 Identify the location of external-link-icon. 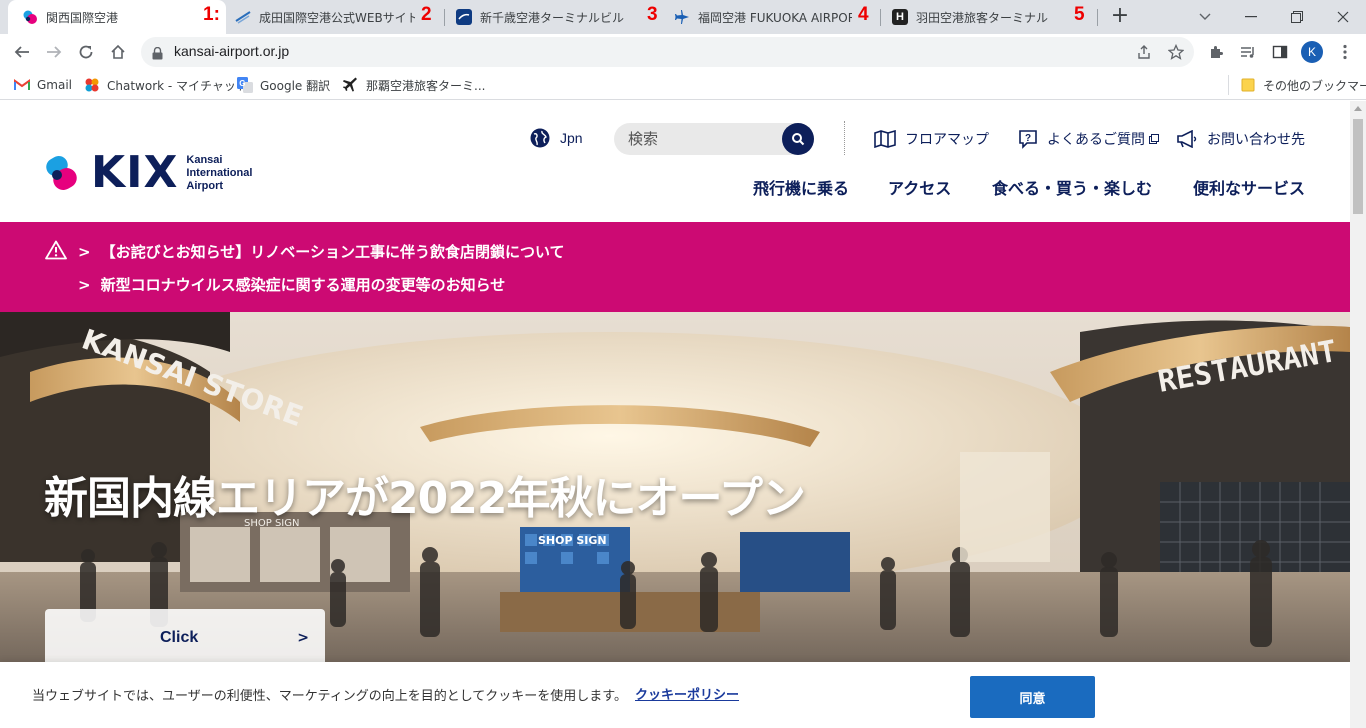
(1154, 139).